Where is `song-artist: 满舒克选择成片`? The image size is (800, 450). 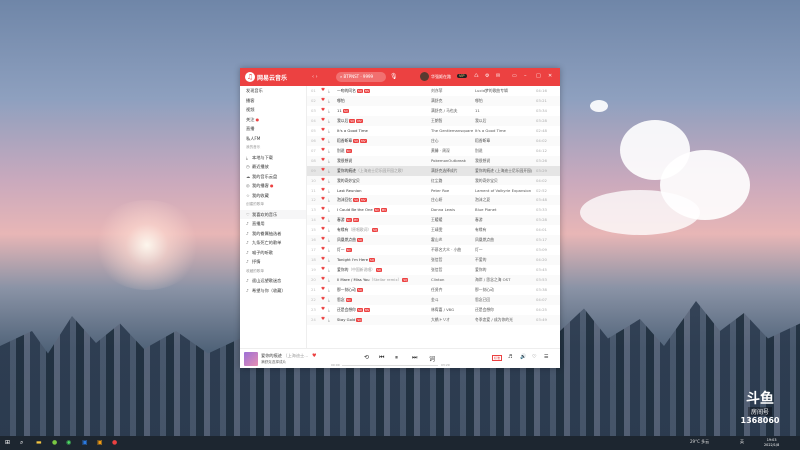
song-artist: 满舒克选择成片 is located at coordinates (452, 171).